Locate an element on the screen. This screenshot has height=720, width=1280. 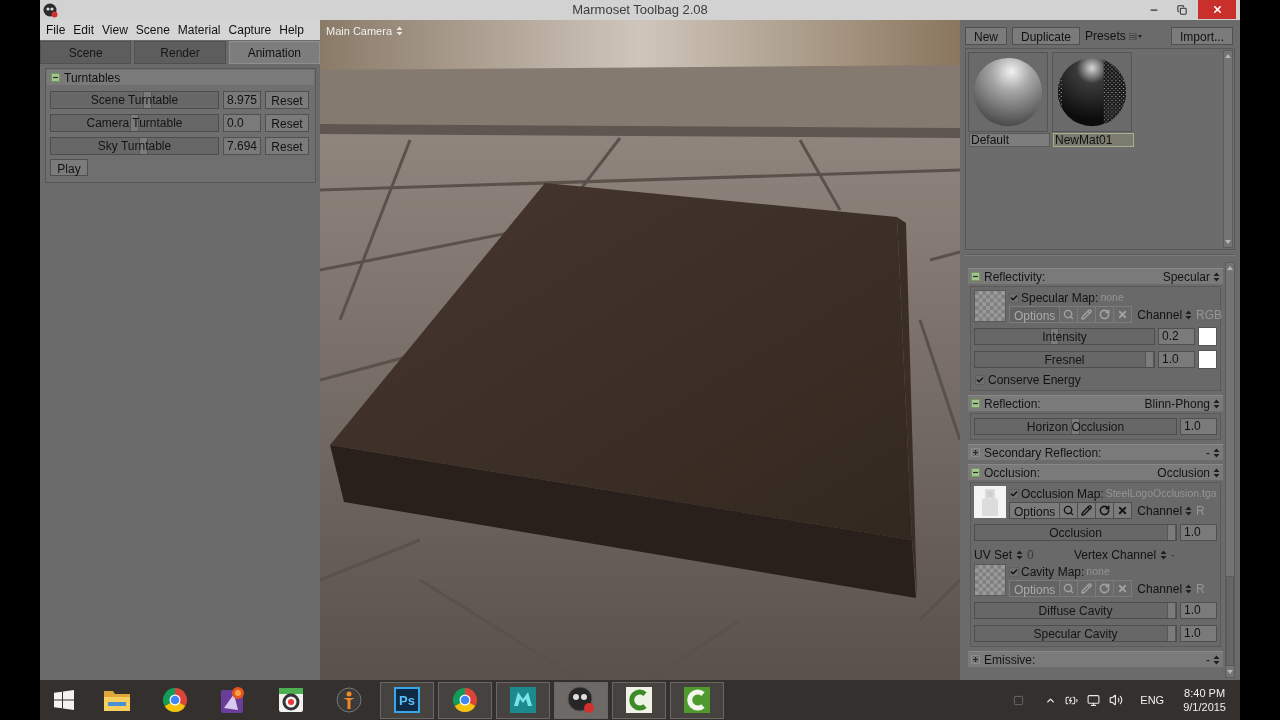
property-slider: Diffuse Cavity is located at coordinates (1075, 610).